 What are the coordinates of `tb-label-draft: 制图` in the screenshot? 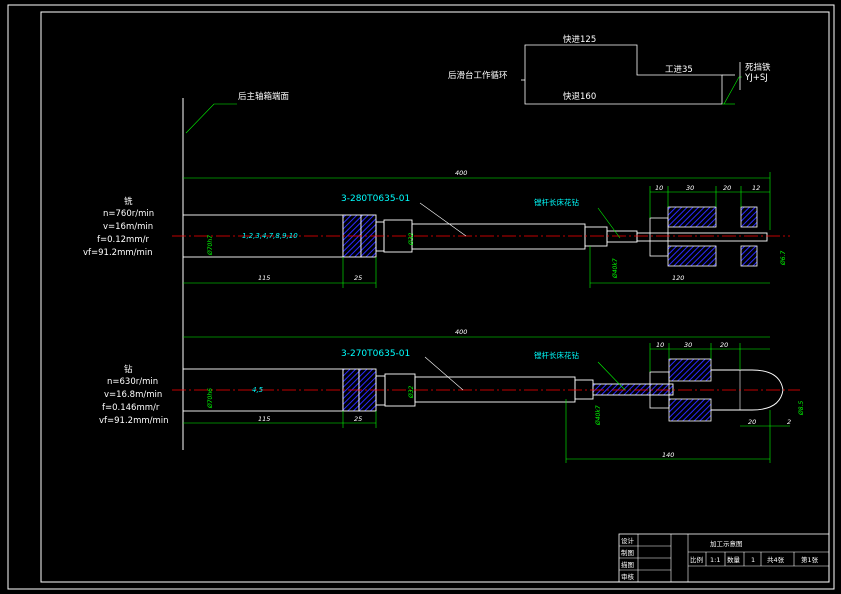 It's located at (627, 552).